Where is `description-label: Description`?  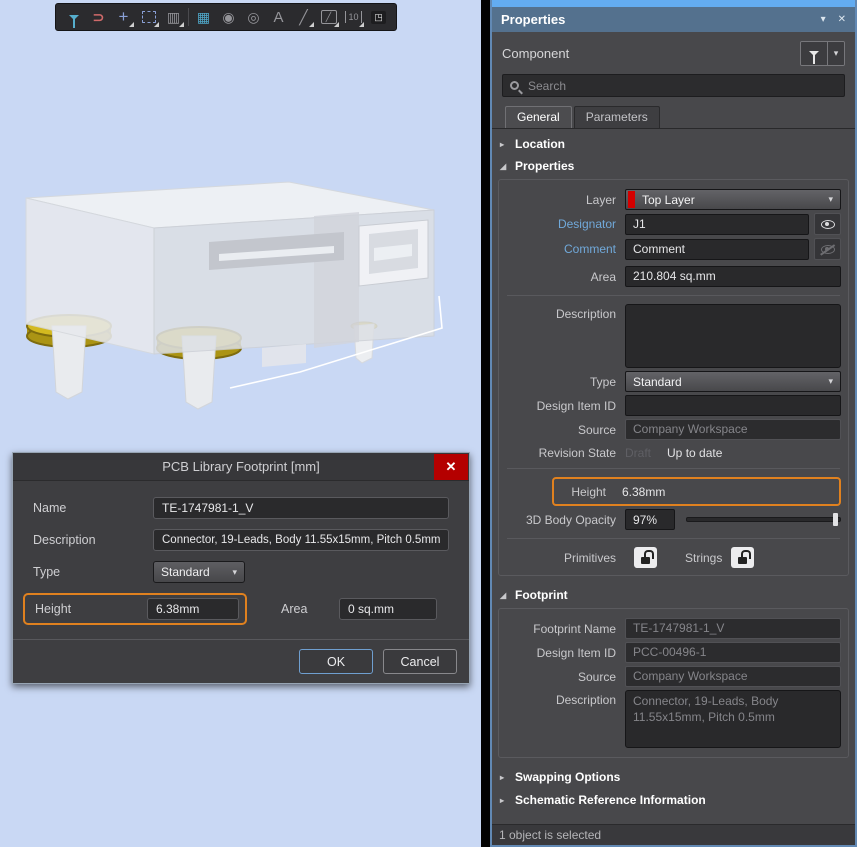
description-label: Description is located at coordinates (585, 314).